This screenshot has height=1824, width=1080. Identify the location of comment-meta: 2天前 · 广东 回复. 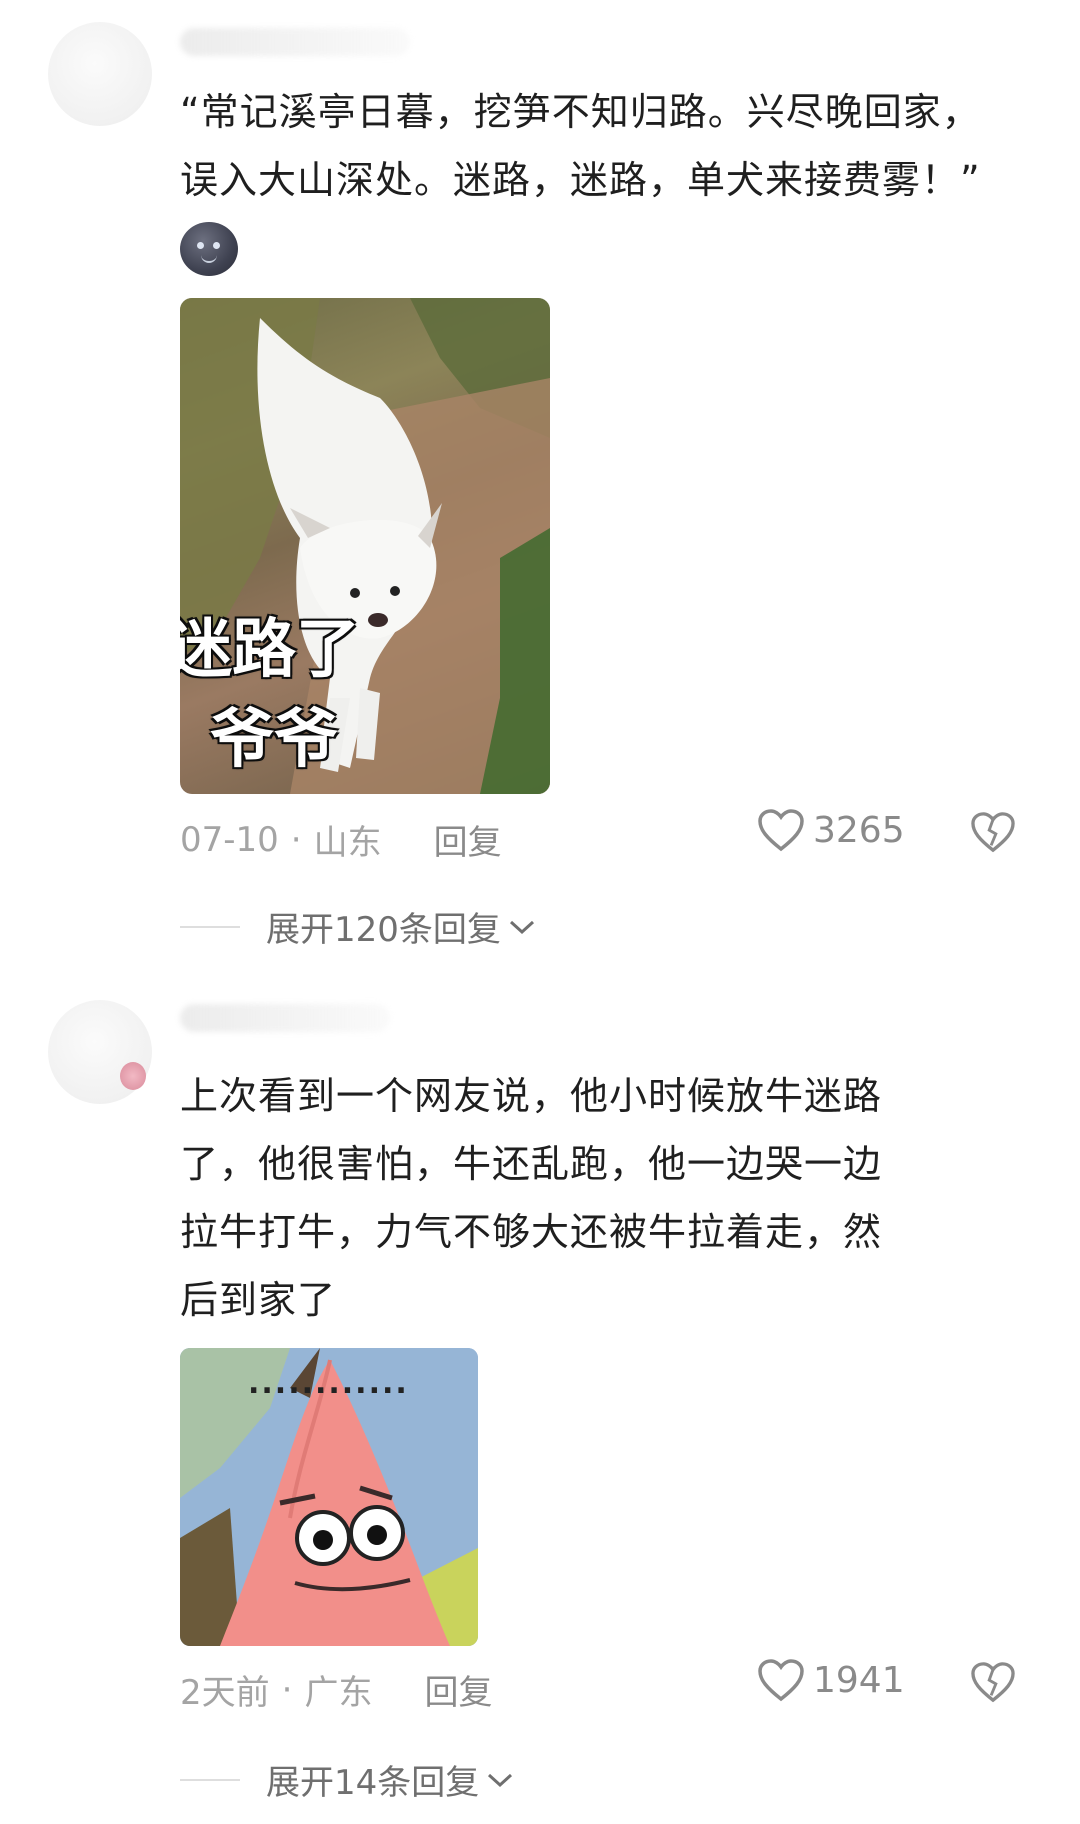
(336, 1689).